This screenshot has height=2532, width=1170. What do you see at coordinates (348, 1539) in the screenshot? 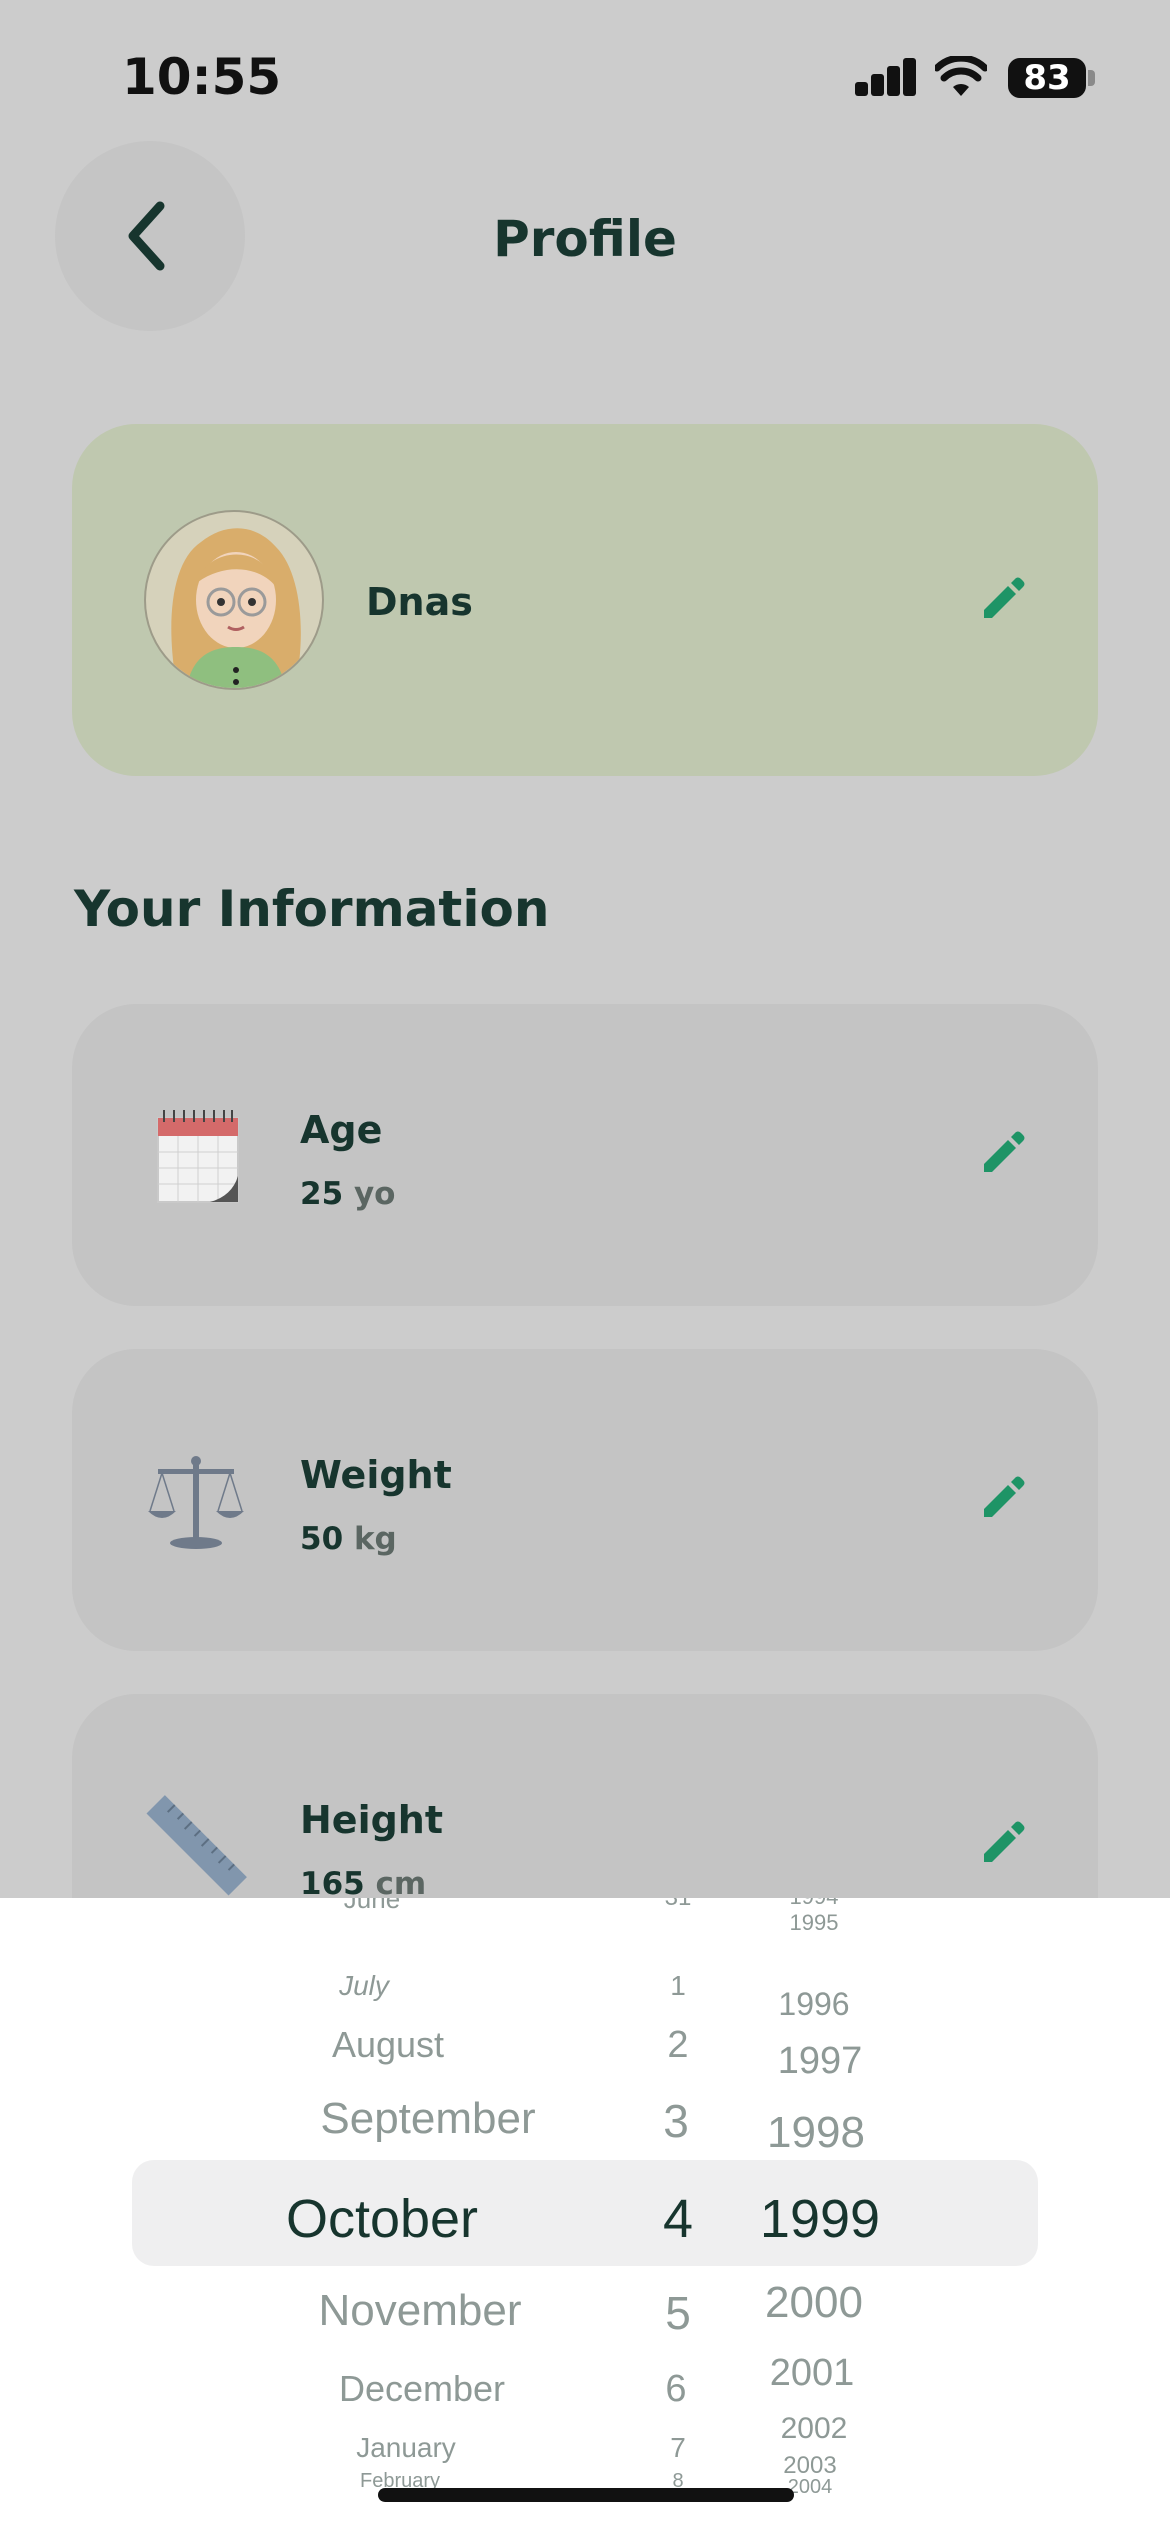
I see `weight-value: 50 kg` at bounding box center [348, 1539].